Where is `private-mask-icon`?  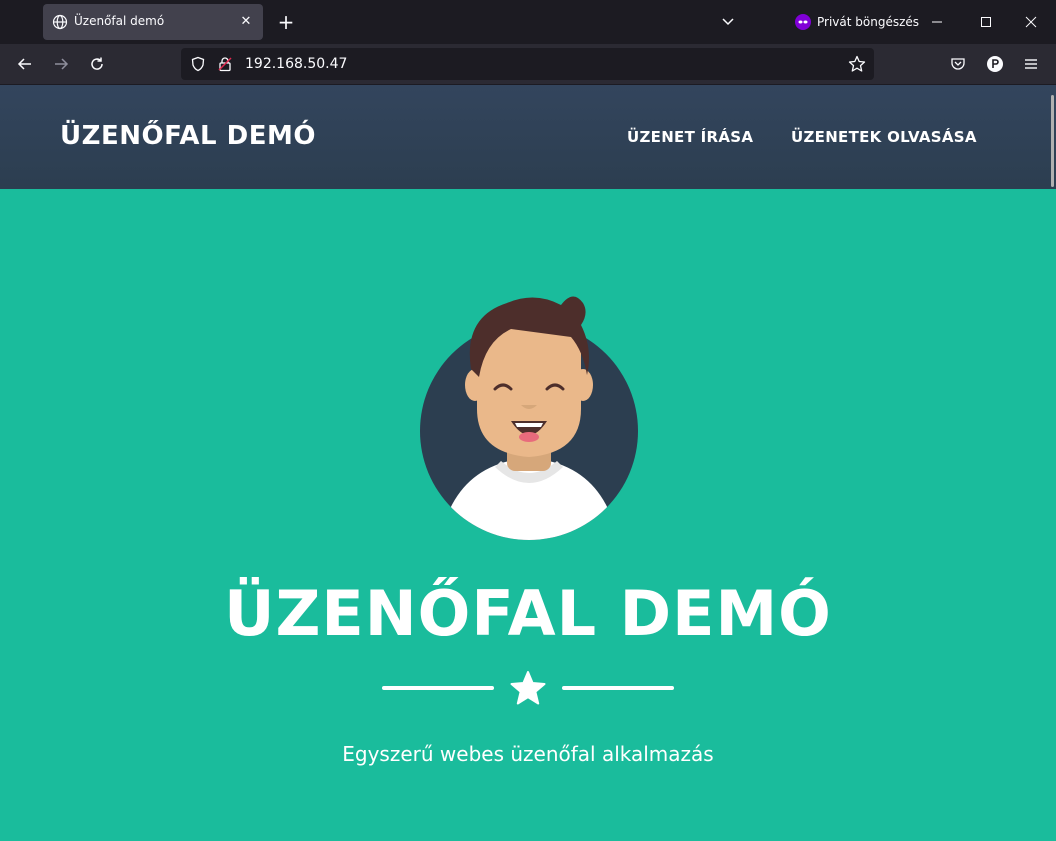 private-mask-icon is located at coordinates (803, 22).